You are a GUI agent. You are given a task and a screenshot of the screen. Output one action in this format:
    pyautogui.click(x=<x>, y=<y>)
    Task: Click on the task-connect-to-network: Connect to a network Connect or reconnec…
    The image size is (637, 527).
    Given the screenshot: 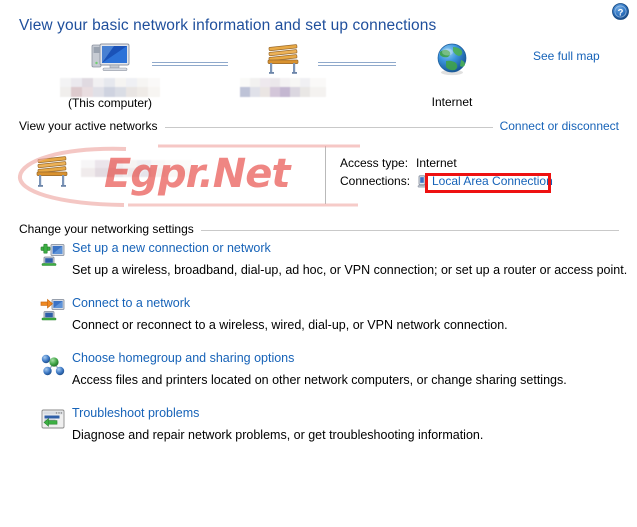 What is the action you would take?
    pyautogui.click(x=318, y=320)
    